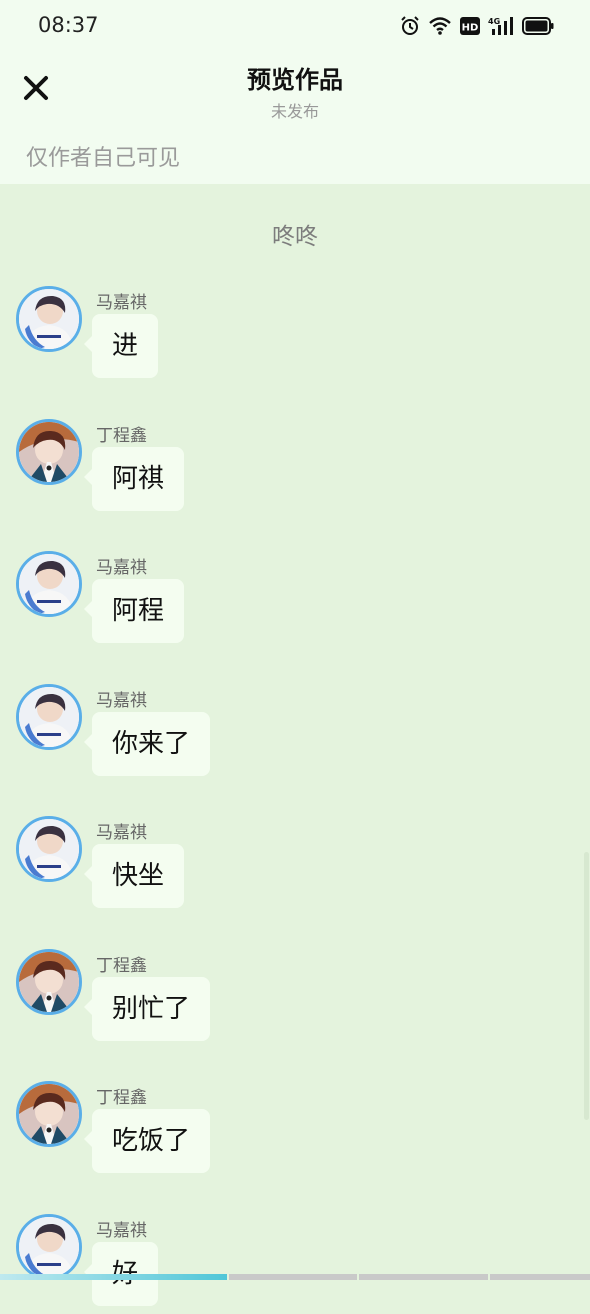  What do you see at coordinates (410, 26) in the screenshot?
I see `alarm-icon` at bounding box center [410, 26].